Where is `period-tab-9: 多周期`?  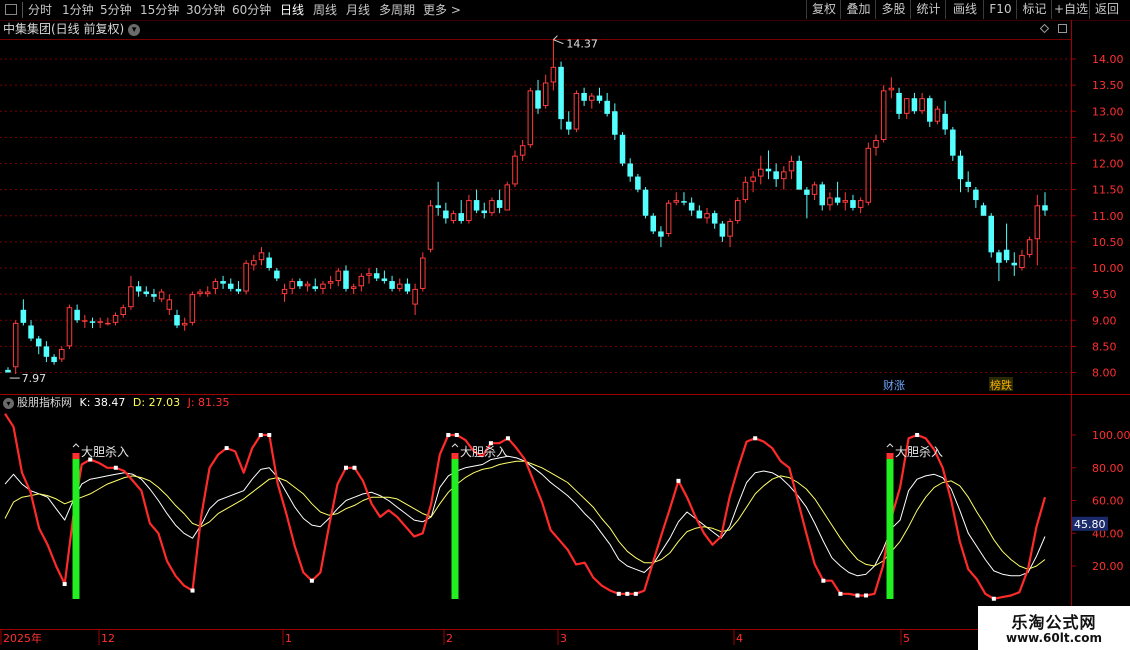 period-tab-9: 多周期 is located at coordinates (397, 10).